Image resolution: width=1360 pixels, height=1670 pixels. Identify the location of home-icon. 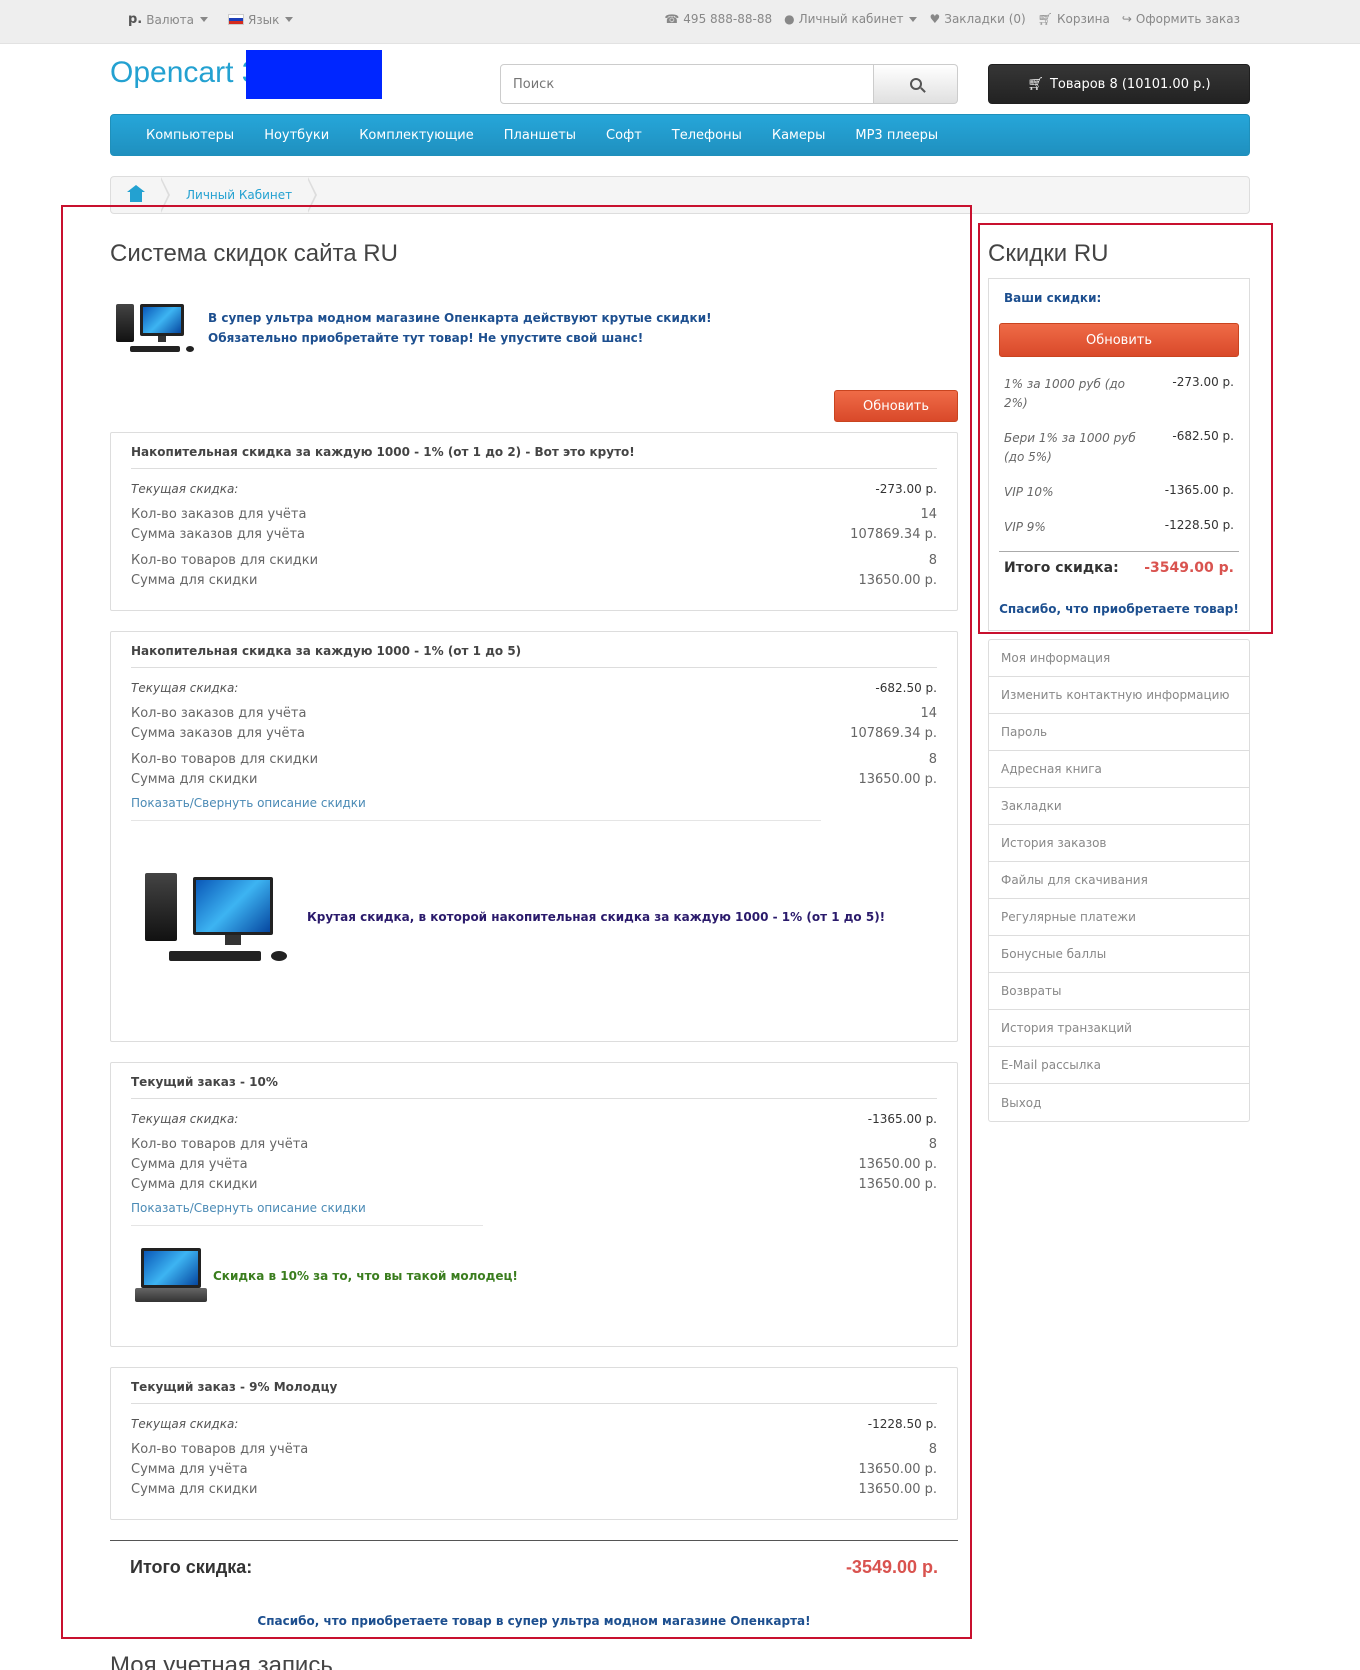
(136, 193).